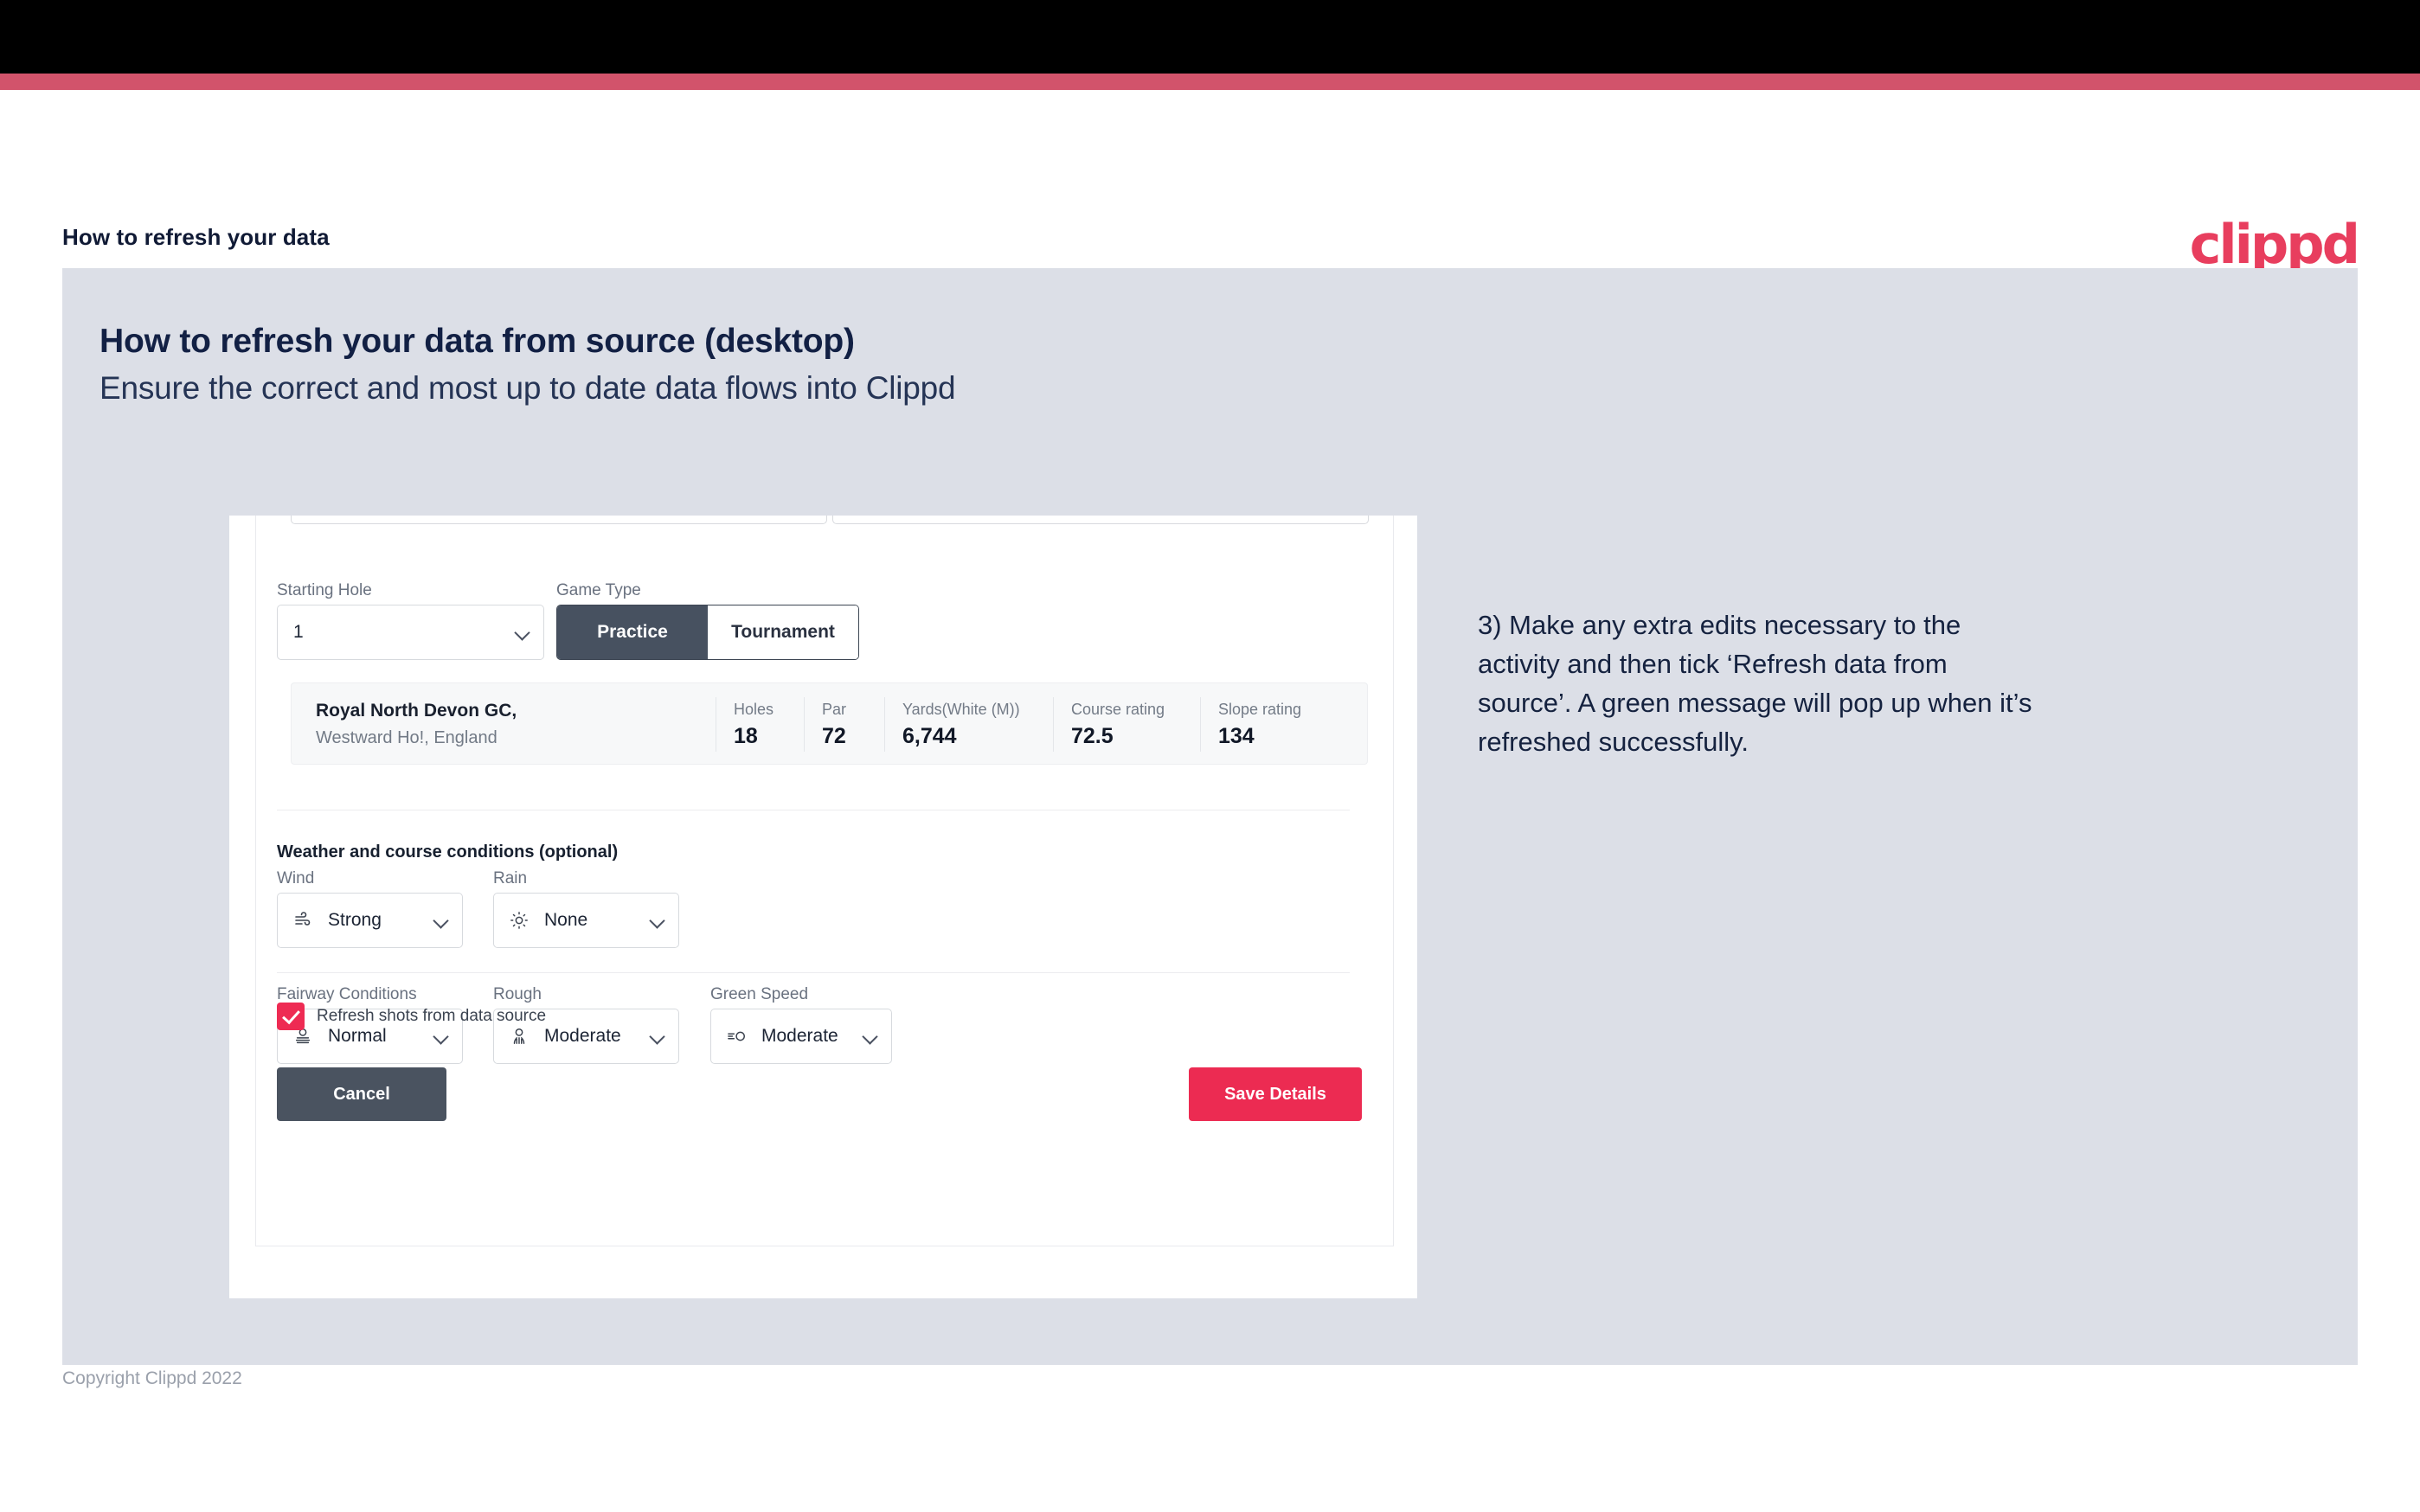 Image resolution: width=2420 pixels, height=1512 pixels. What do you see at coordinates (1236, 735) in the screenshot?
I see `stat-slope-rating-value: 134` at bounding box center [1236, 735].